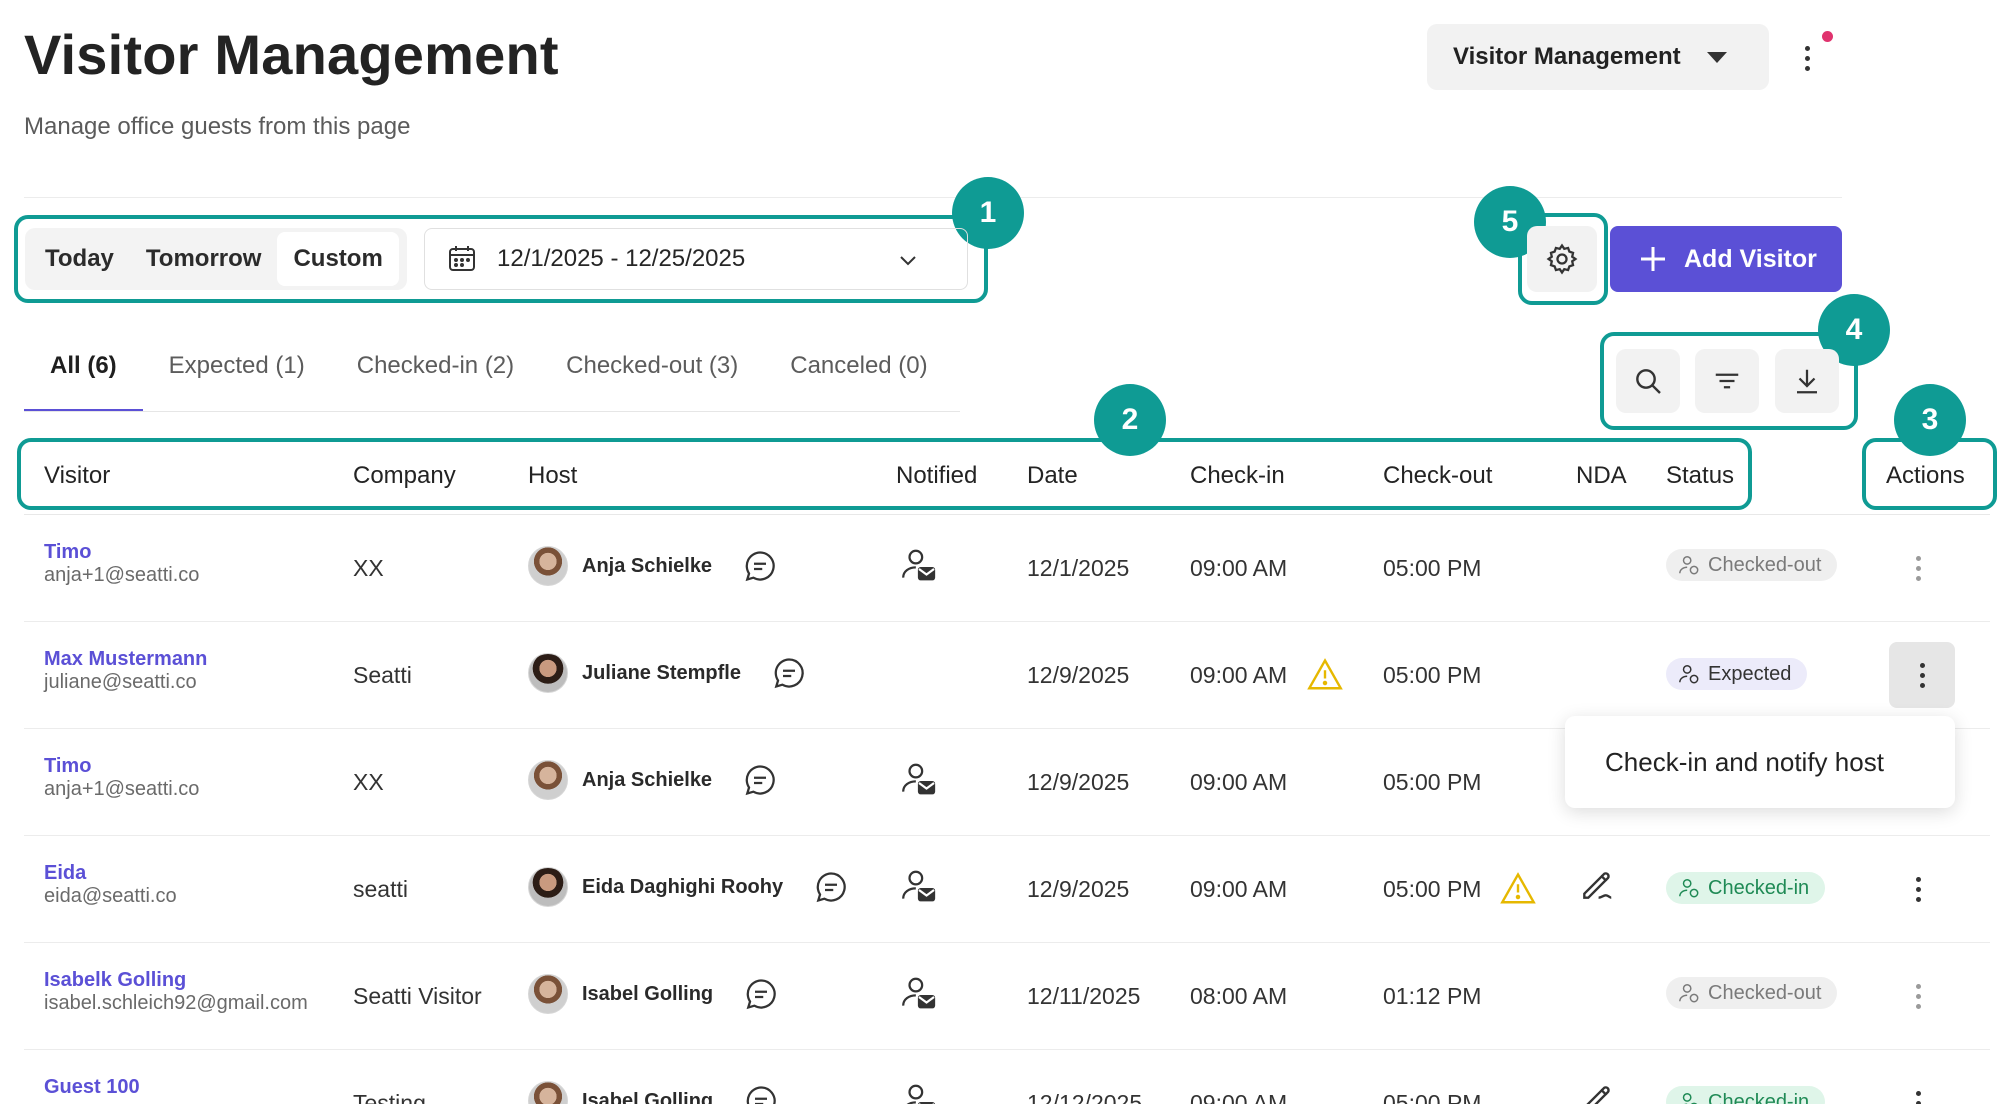 The image size is (2010, 1104). I want to click on add-visitor-button: Add Visitor, so click(1726, 259).